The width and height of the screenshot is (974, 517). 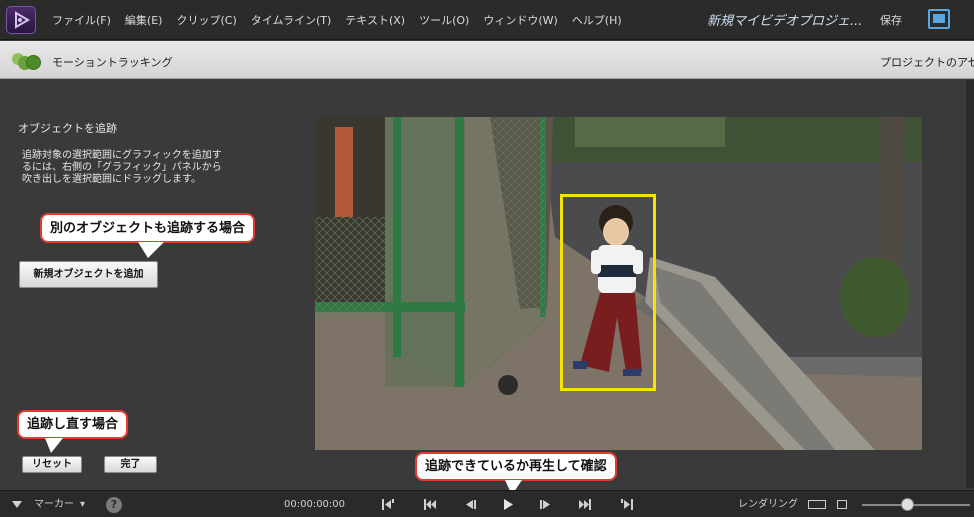 What do you see at coordinates (545, 504) in the screenshot?
I see `step-forward-icon` at bounding box center [545, 504].